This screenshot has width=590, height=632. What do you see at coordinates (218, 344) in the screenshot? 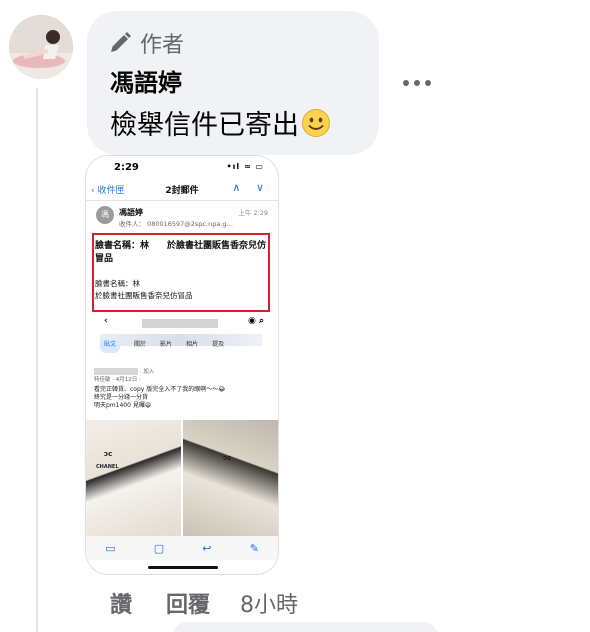
I see `attachment-fb-tab: 提及` at bounding box center [218, 344].